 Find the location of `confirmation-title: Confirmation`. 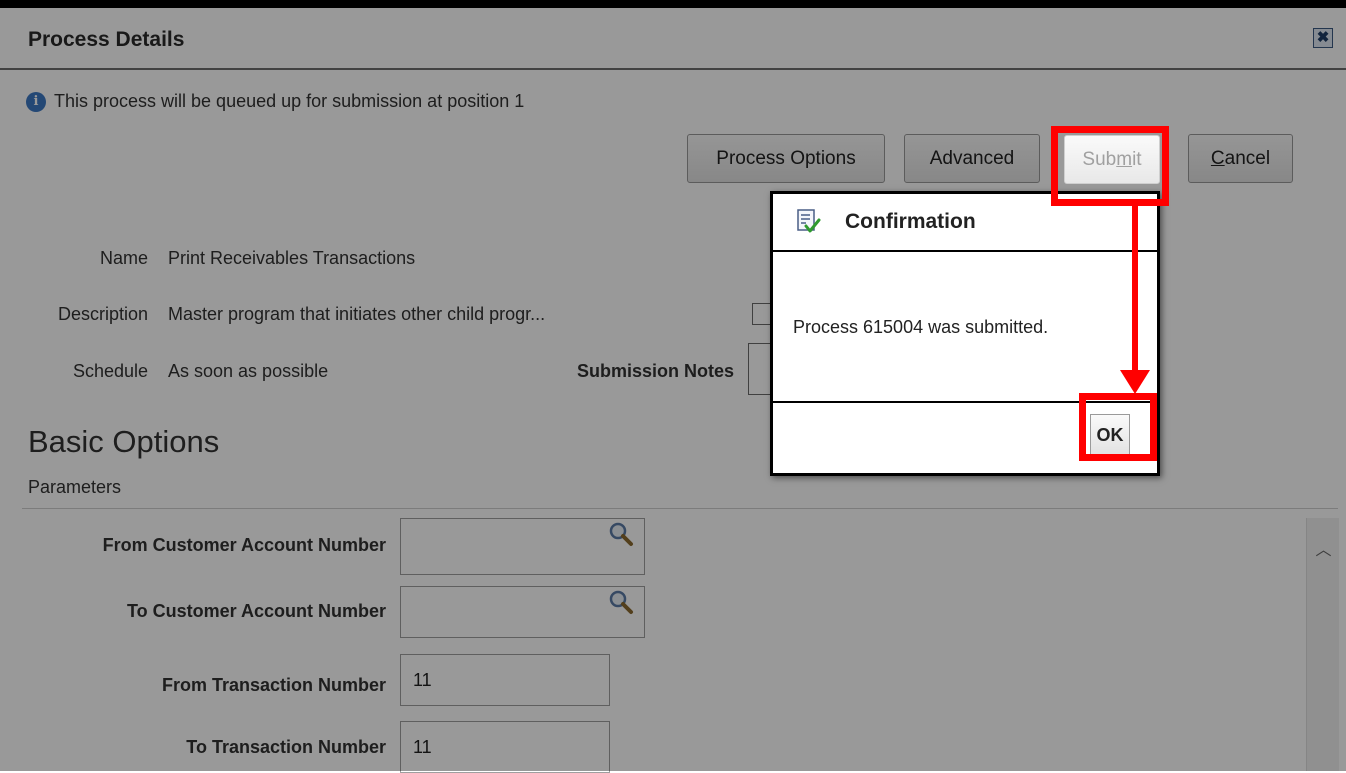

confirmation-title: Confirmation is located at coordinates (910, 221).